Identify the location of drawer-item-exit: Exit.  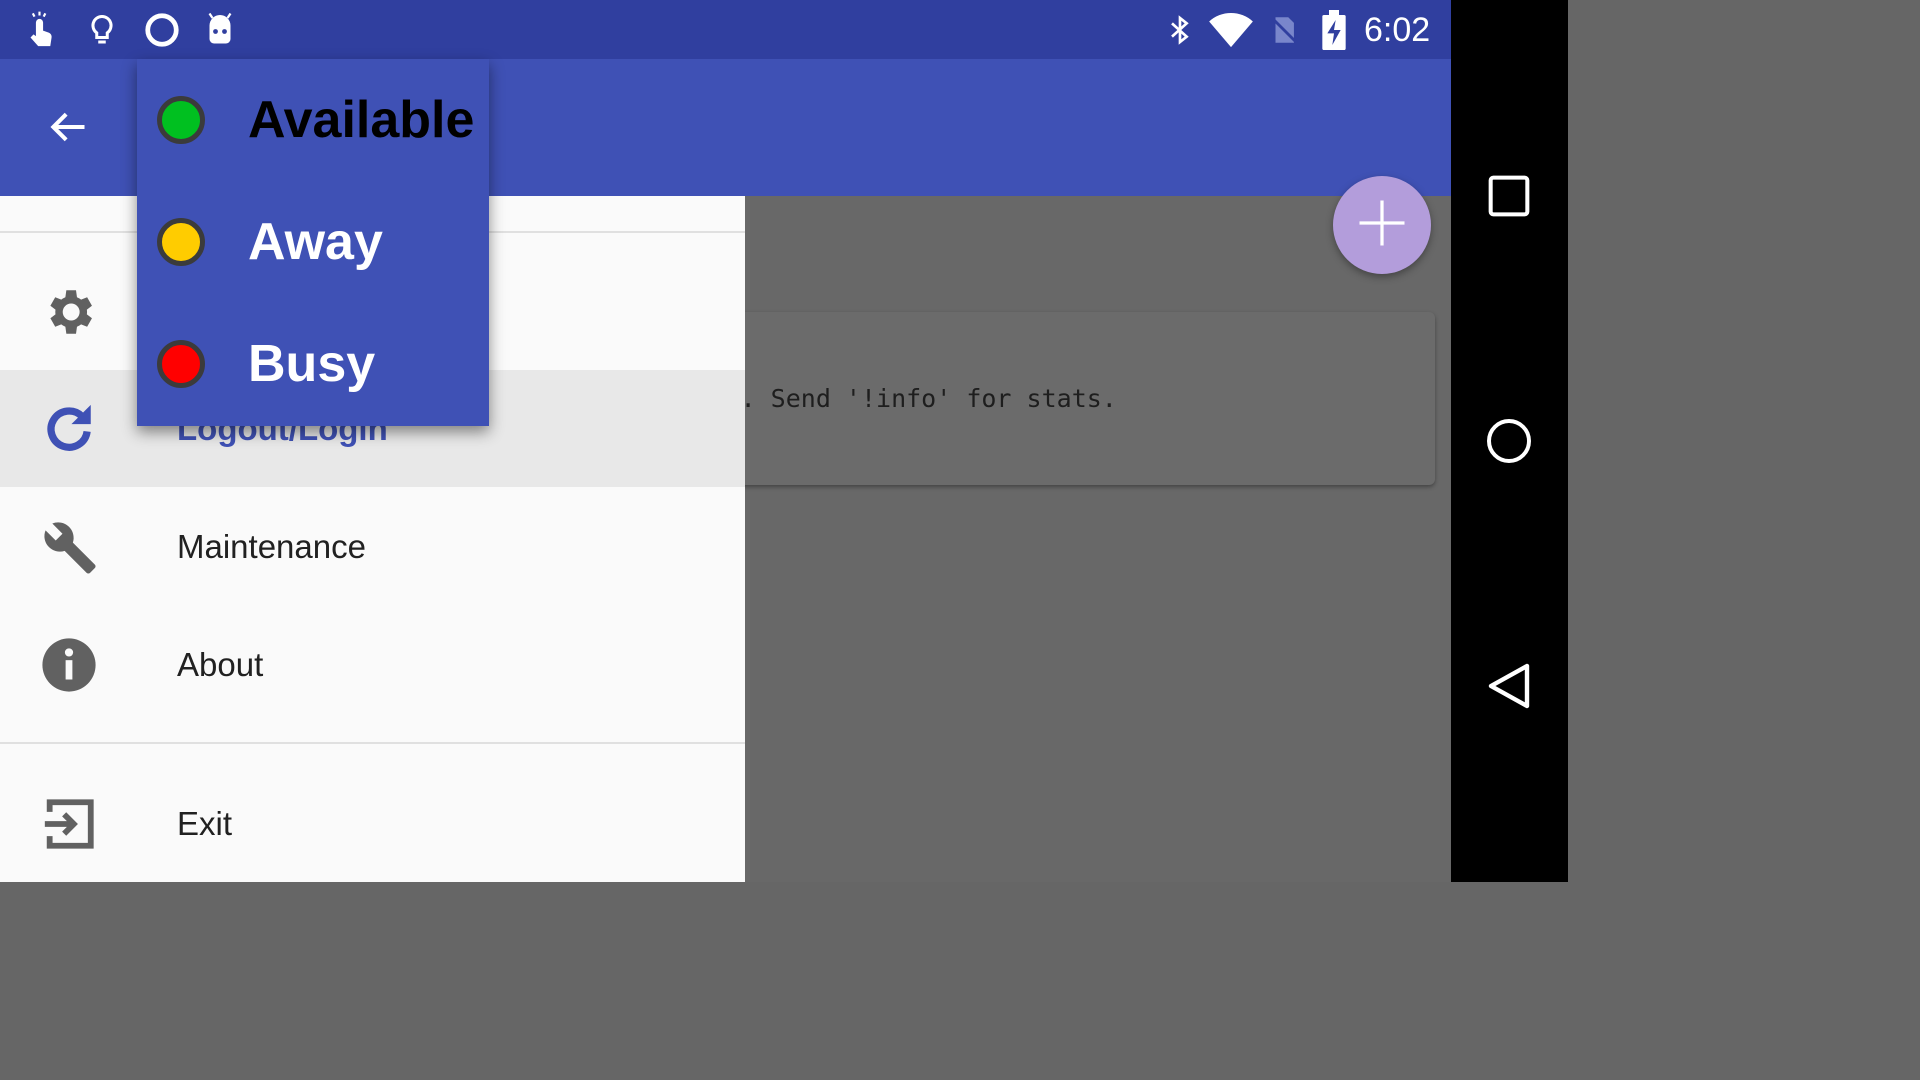
(372, 823).